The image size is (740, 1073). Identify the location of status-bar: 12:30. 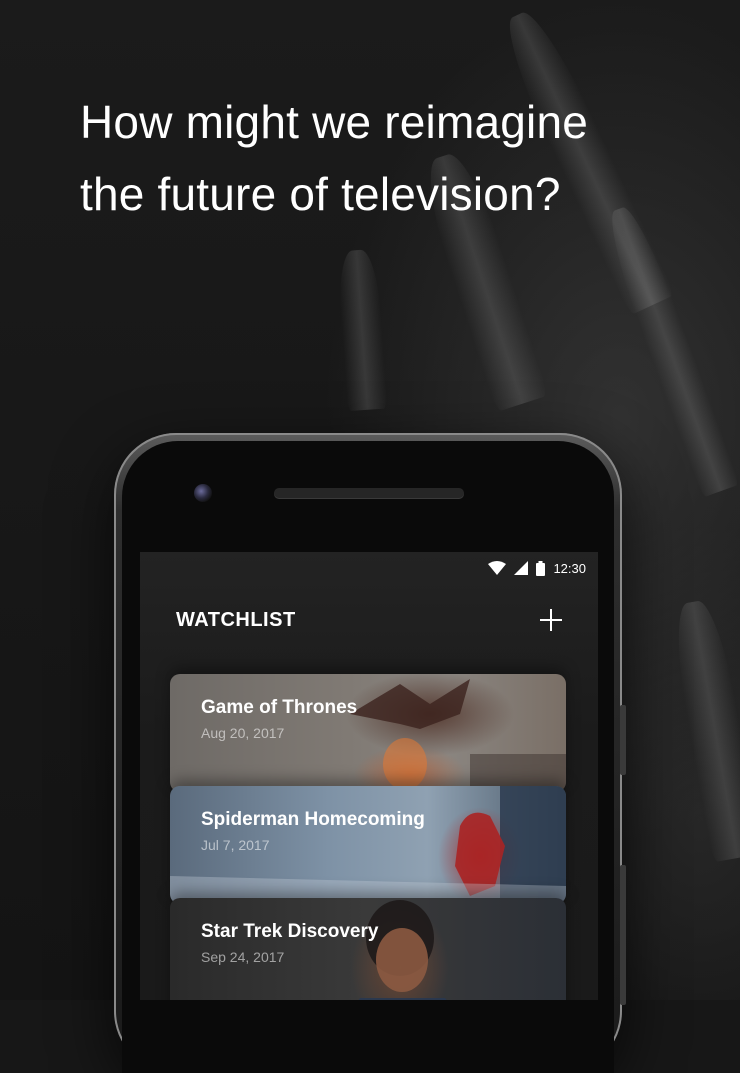
(537, 568).